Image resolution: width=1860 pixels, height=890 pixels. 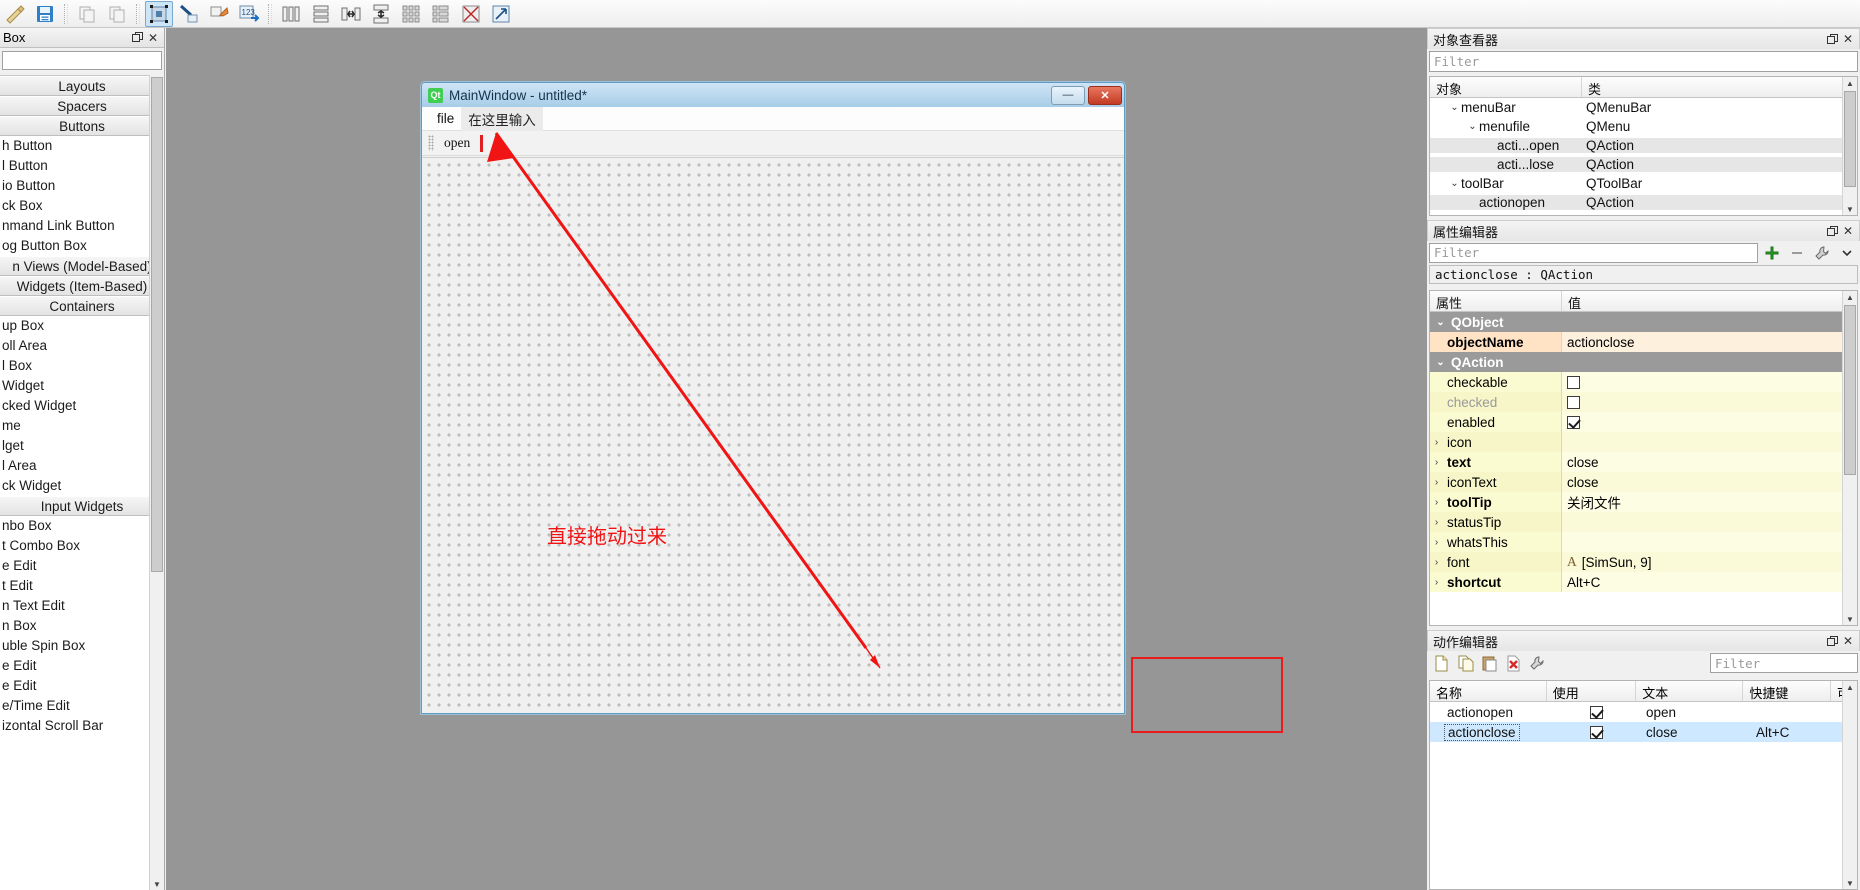 What do you see at coordinates (441, 14) in the screenshot?
I see `layout-form-icon` at bounding box center [441, 14].